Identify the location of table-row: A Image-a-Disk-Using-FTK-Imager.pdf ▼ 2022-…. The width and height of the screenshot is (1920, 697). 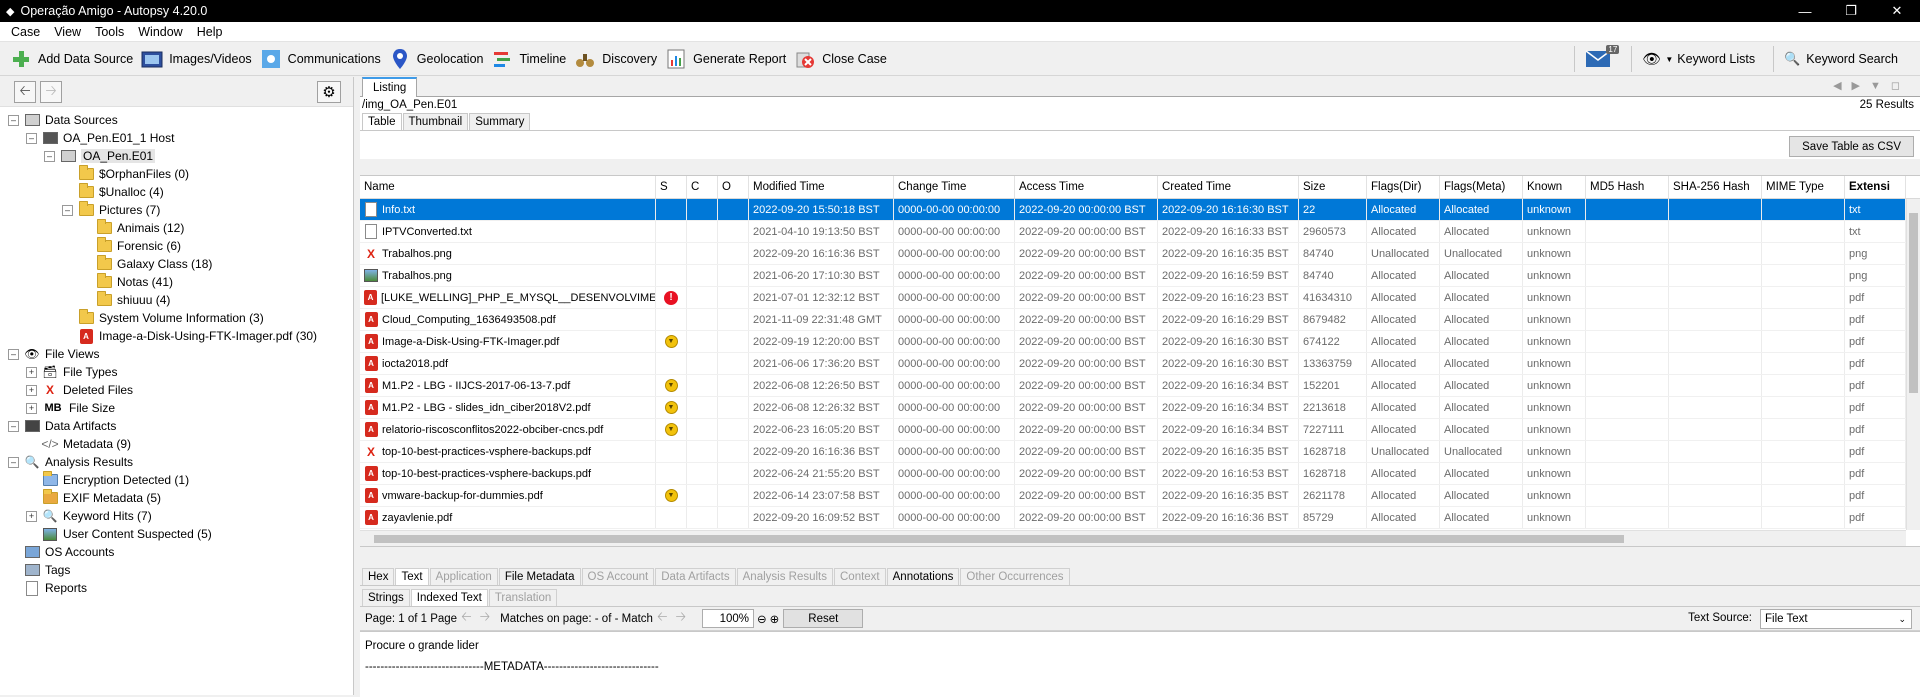
(1140, 342).